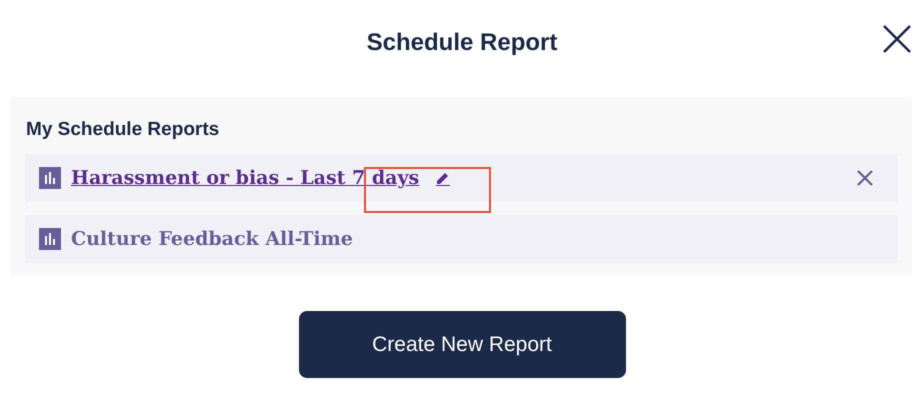  What do you see at coordinates (443, 178) in the screenshot?
I see `pencil-icon` at bounding box center [443, 178].